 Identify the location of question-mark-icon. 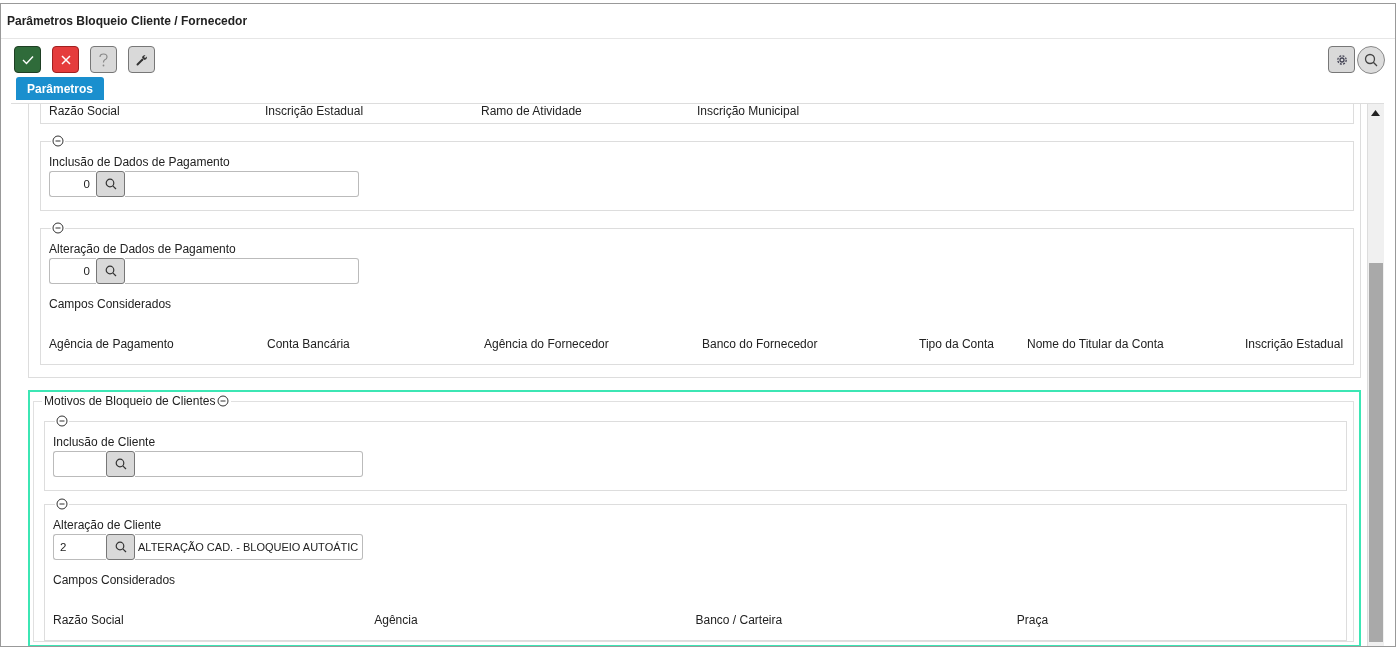
(103, 59).